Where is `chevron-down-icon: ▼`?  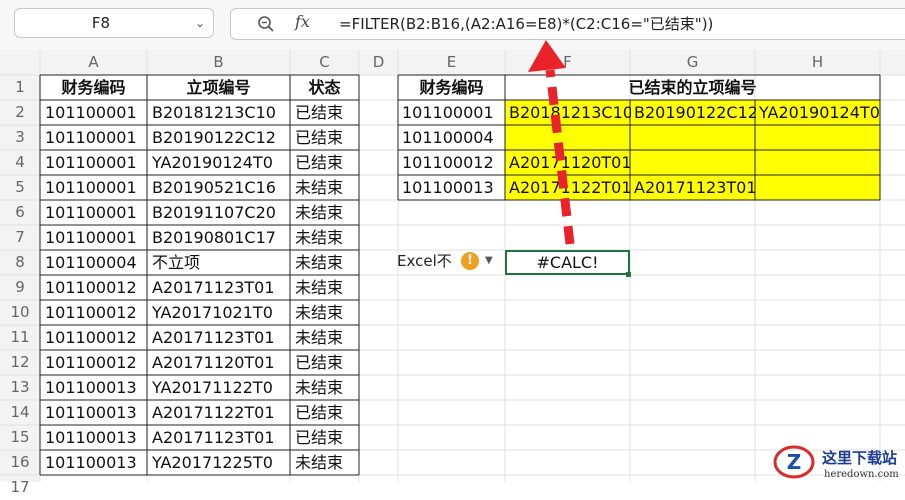
chevron-down-icon: ▼ is located at coordinates (489, 261).